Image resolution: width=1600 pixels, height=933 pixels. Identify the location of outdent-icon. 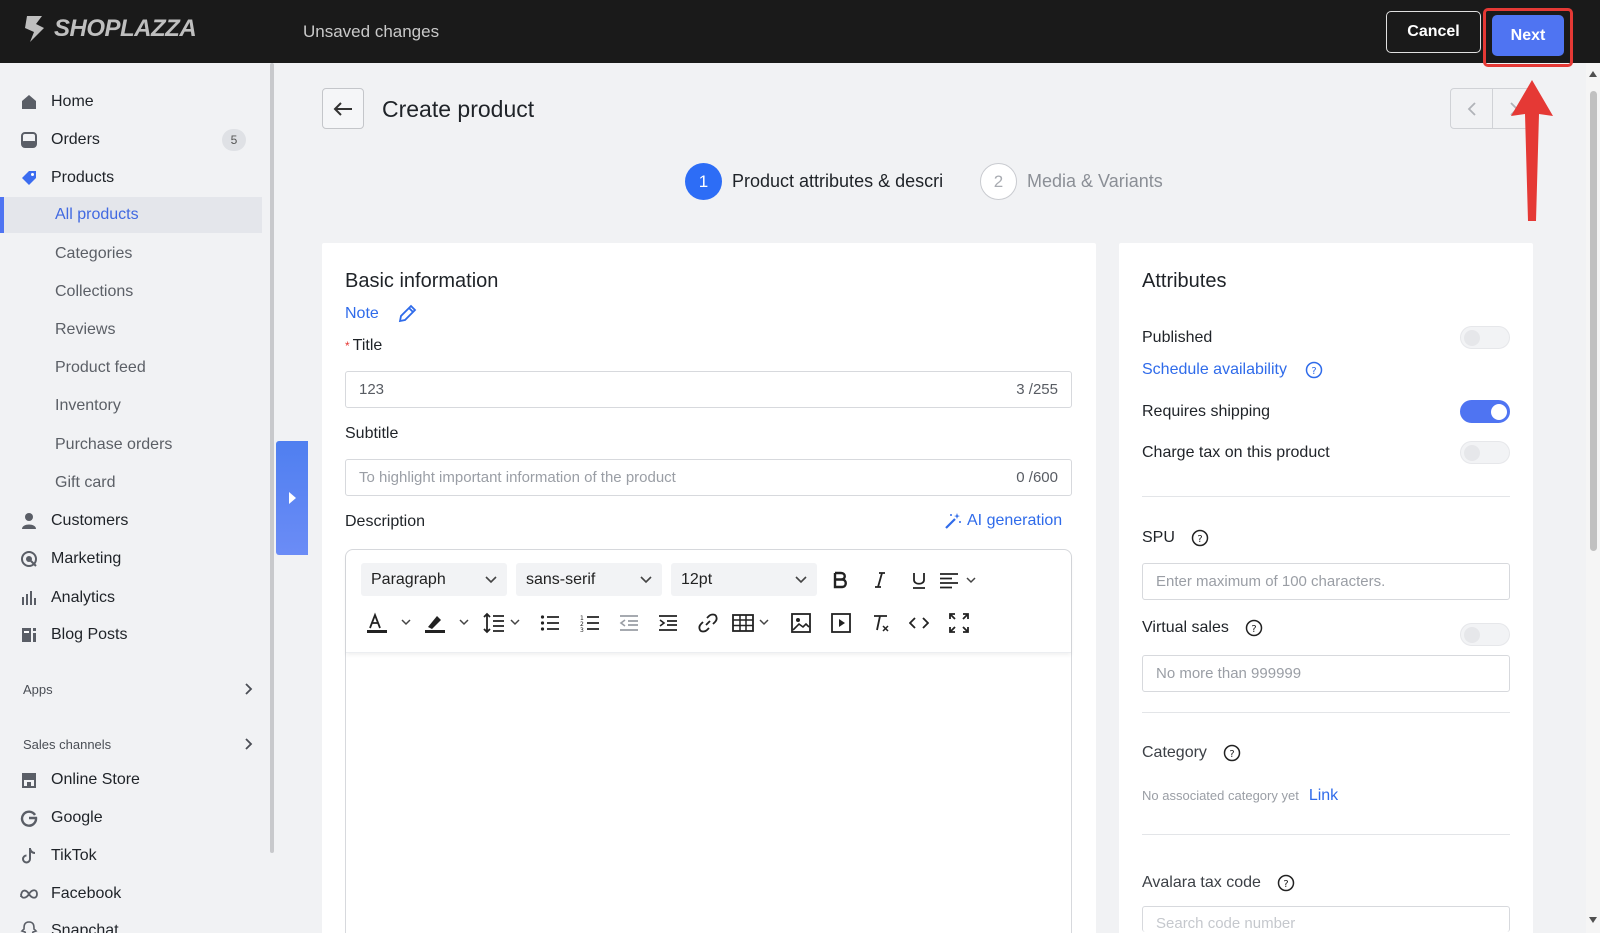
(628, 623).